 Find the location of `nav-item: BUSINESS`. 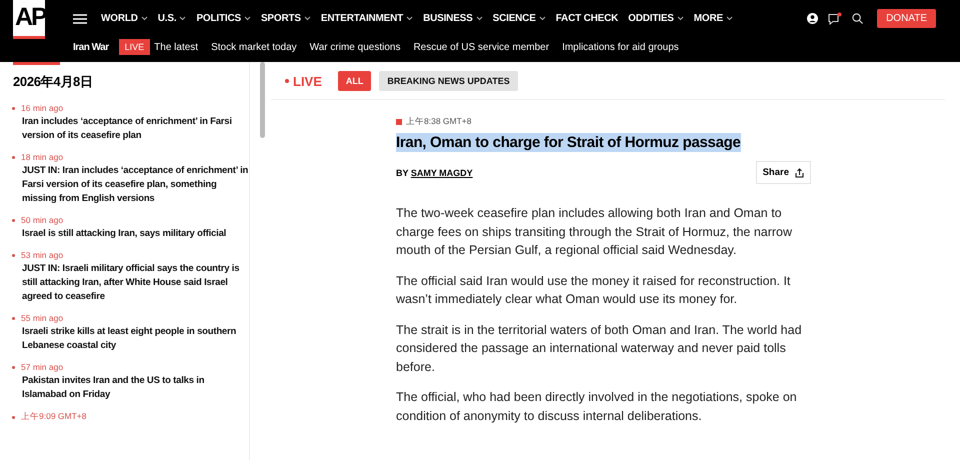

nav-item: BUSINESS is located at coordinates (453, 18).